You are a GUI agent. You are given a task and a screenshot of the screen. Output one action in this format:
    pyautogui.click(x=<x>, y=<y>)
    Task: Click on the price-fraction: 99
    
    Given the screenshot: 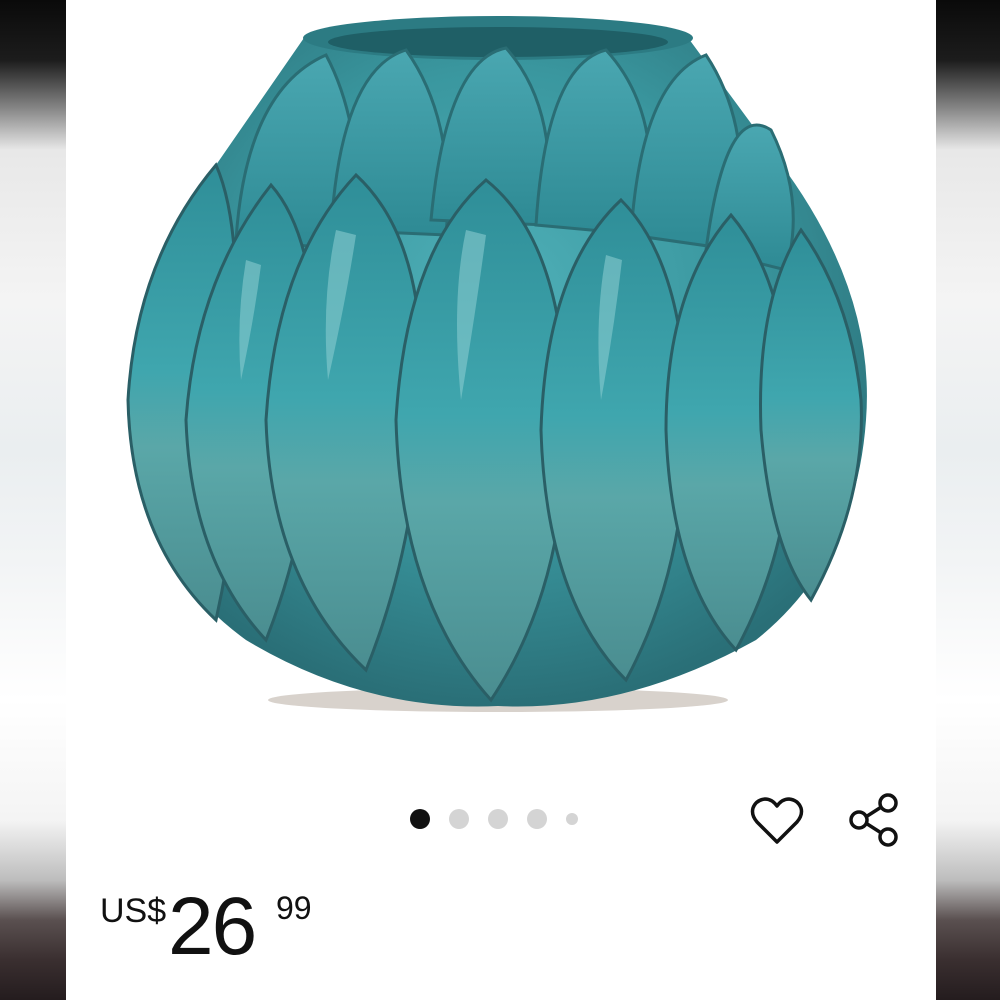 What is the action you would take?
    pyautogui.click(x=294, y=908)
    